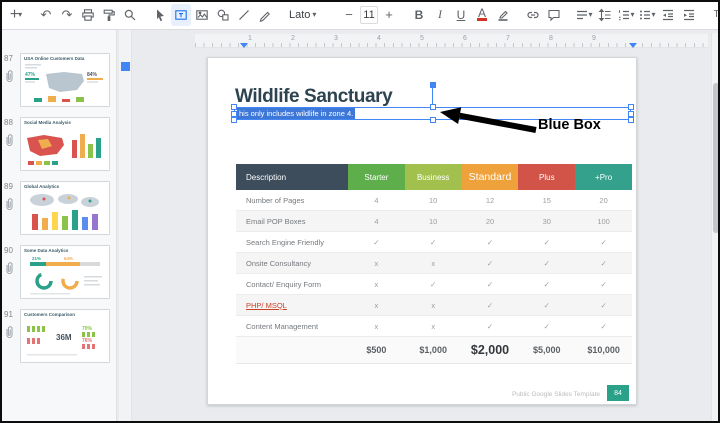  I want to click on link-icon, so click(533, 15).